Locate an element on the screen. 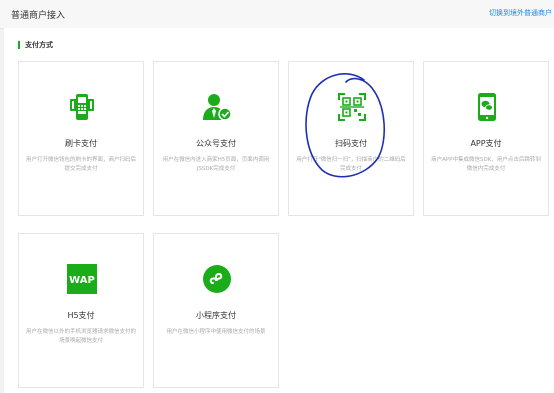 This screenshot has width=554, height=393. mobile-chat-icon is located at coordinates (487, 107).